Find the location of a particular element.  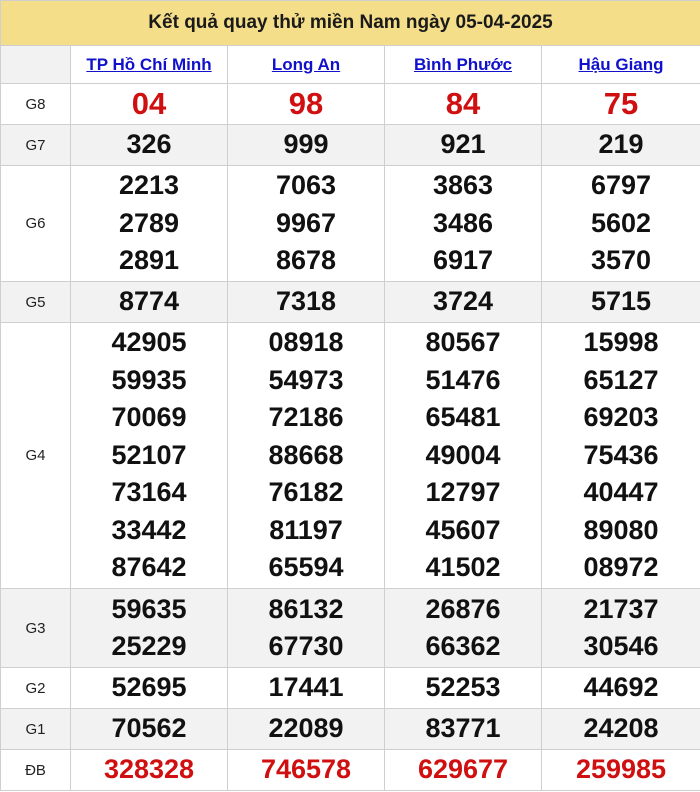

province-link-hau-giang: Hậu Giang is located at coordinates (621, 64).